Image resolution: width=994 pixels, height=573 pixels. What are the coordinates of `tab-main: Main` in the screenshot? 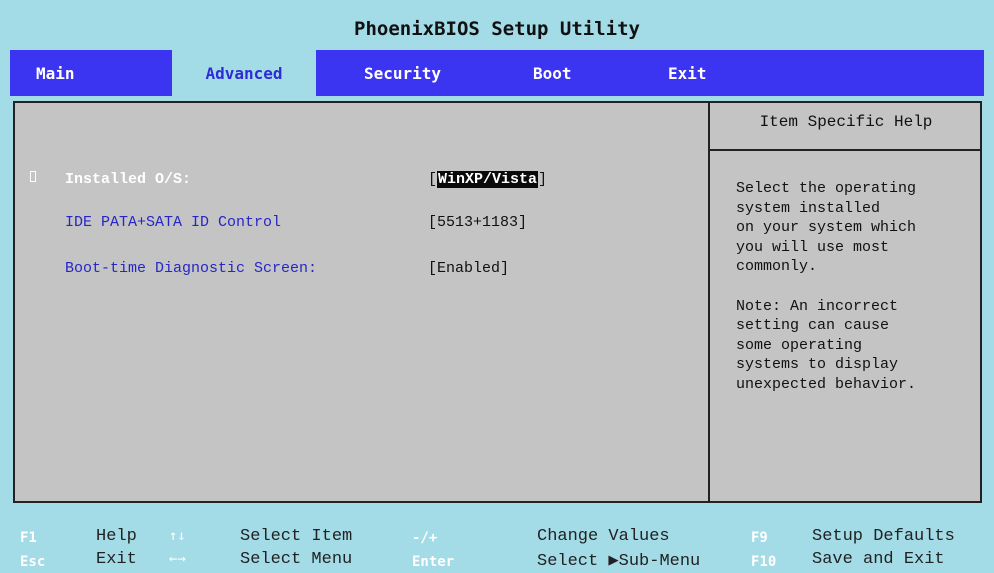 It's located at (55, 73).